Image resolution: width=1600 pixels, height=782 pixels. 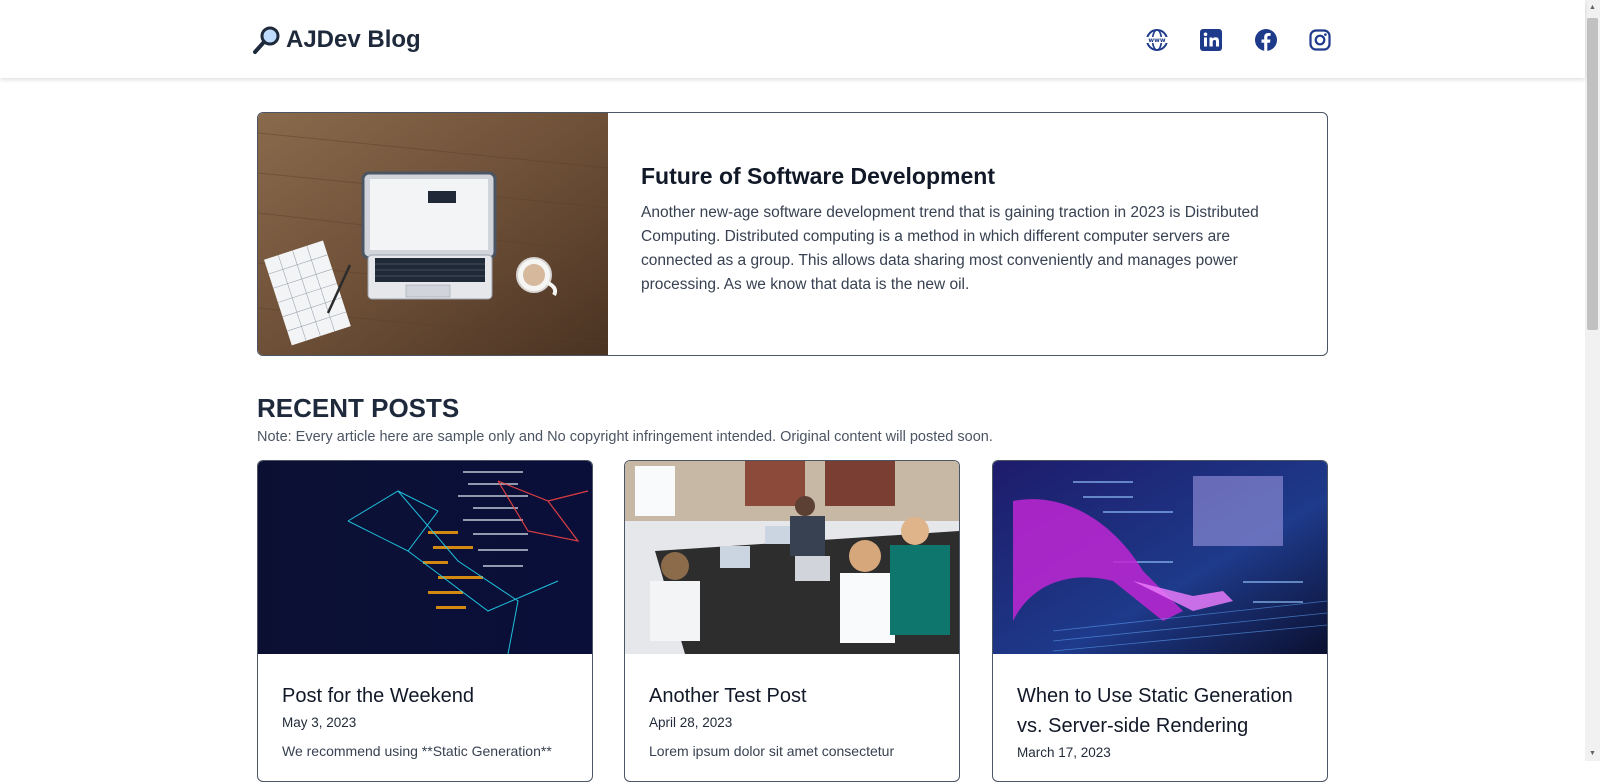 What do you see at coordinates (358, 408) in the screenshot?
I see `recent-posts-heading: RECENT POSTS` at bounding box center [358, 408].